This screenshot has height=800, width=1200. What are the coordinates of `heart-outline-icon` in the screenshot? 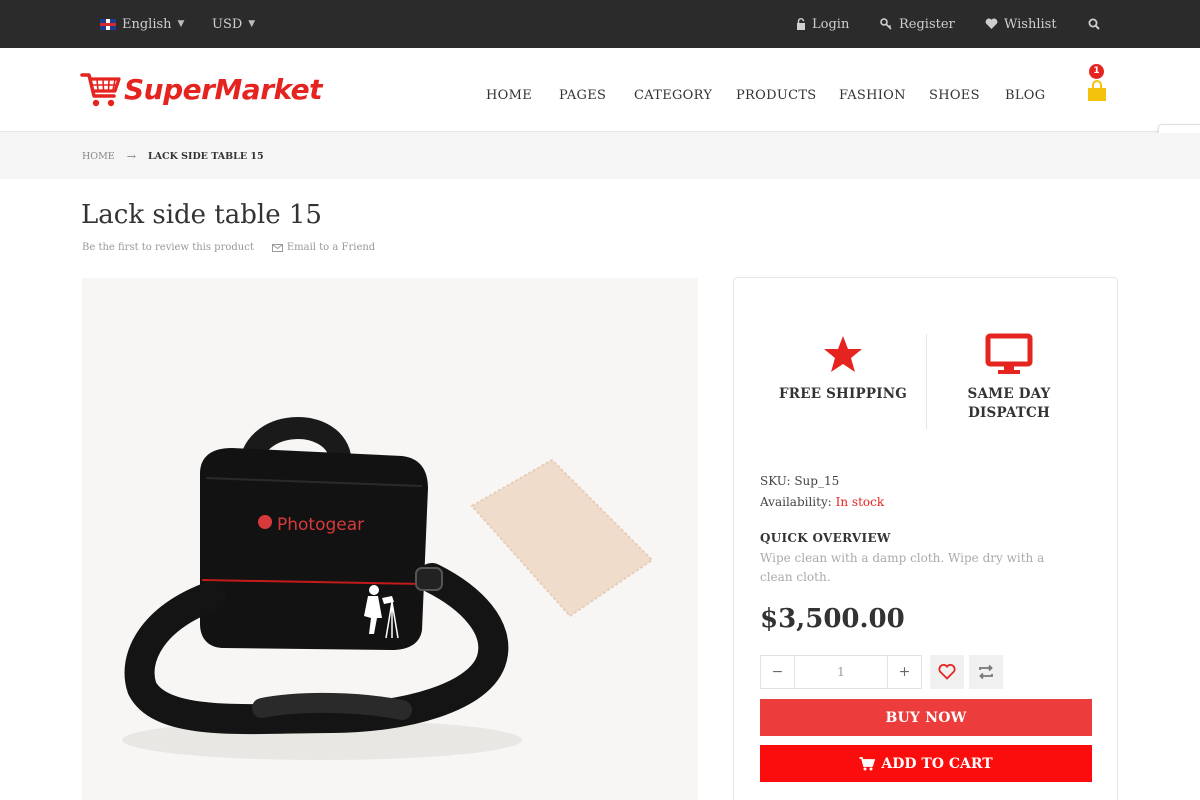 It's located at (947, 672).